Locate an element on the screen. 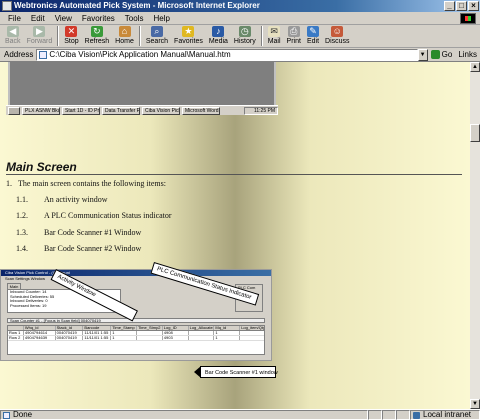  taskbar-clock: 11:25 PM is located at coordinates (261, 110).